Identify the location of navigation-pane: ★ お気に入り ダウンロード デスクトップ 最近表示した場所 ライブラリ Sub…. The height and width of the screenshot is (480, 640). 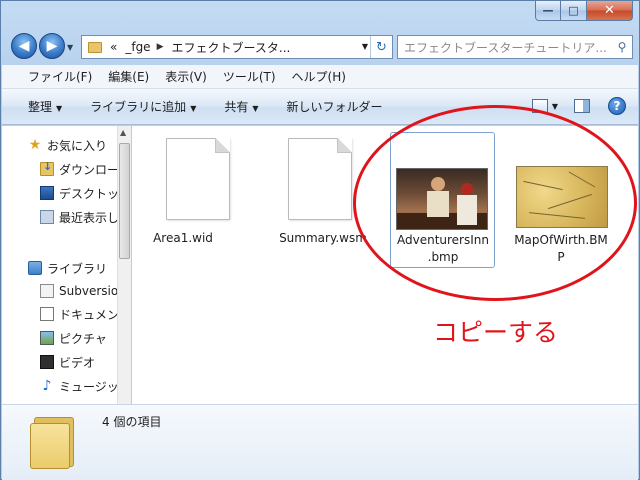
(59, 265).